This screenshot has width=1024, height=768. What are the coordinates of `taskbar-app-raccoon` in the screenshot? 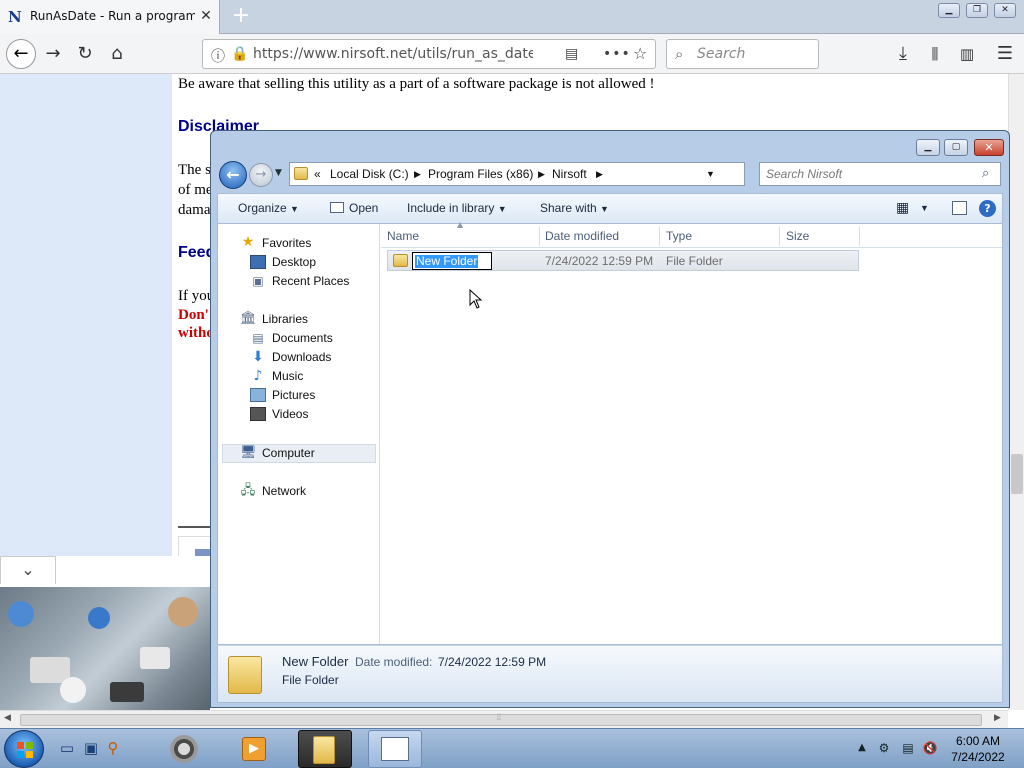 It's located at (185, 749).